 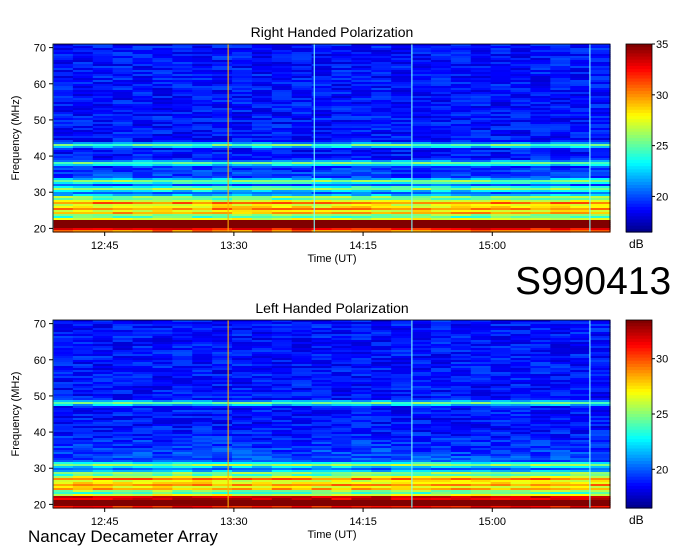 I want to click on chart-title: Left Handed Polarization, so click(x=331, y=308).